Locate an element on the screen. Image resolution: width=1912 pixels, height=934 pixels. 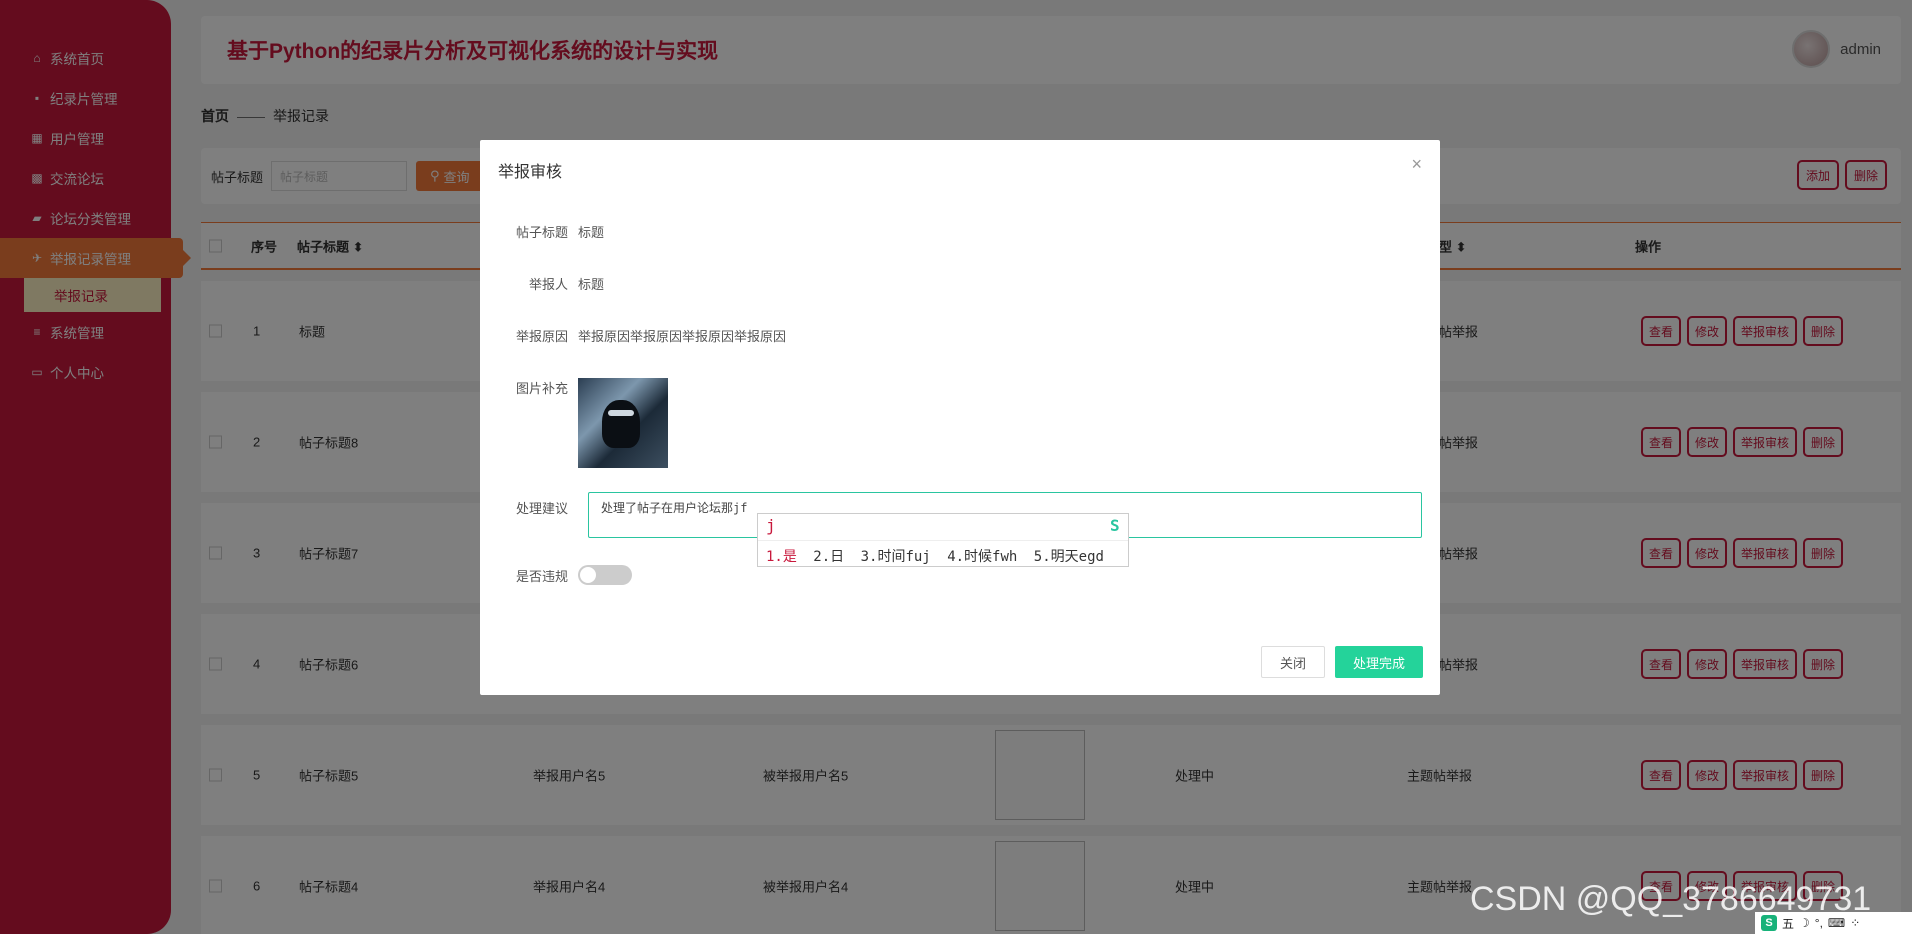
field-violation: 是否违规 is located at coordinates (556, 575).